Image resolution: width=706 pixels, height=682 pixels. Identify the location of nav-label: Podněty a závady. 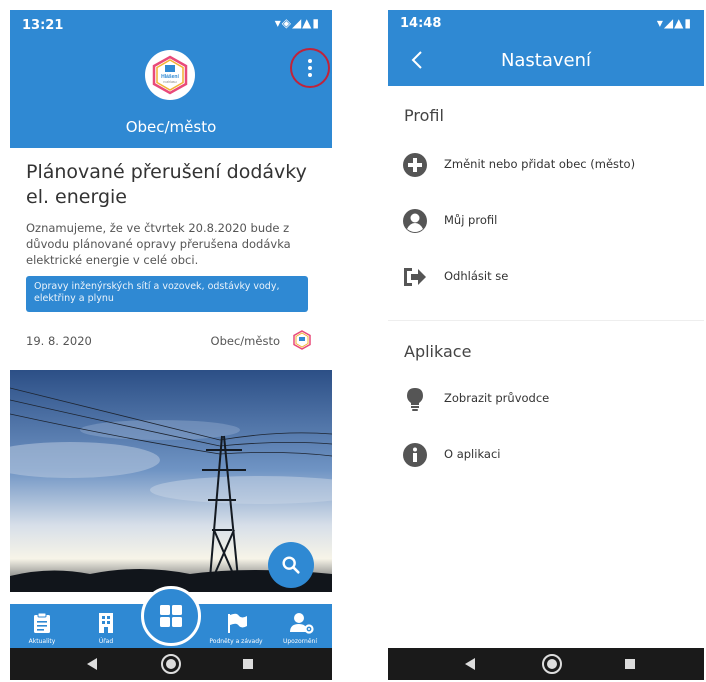
(236, 641).